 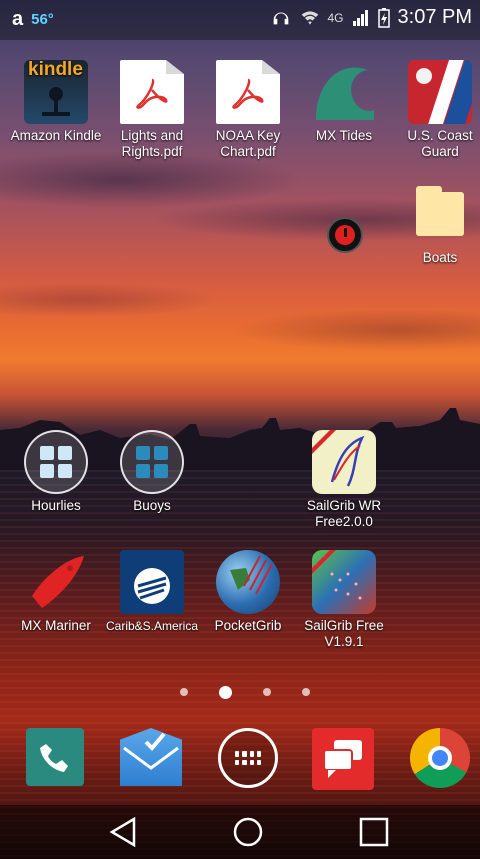 What do you see at coordinates (374, 832) in the screenshot?
I see `recents-icon` at bounding box center [374, 832].